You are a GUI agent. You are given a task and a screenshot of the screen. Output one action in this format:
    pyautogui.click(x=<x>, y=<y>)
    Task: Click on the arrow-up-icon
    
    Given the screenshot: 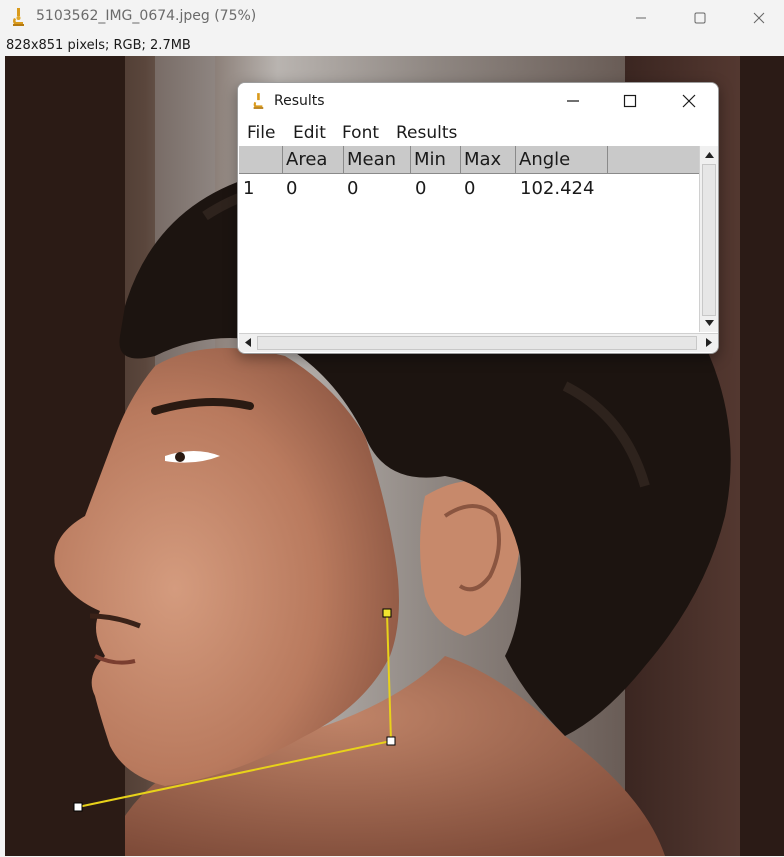 What is the action you would take?
    pyautogui.click(x=709, y=154)
    